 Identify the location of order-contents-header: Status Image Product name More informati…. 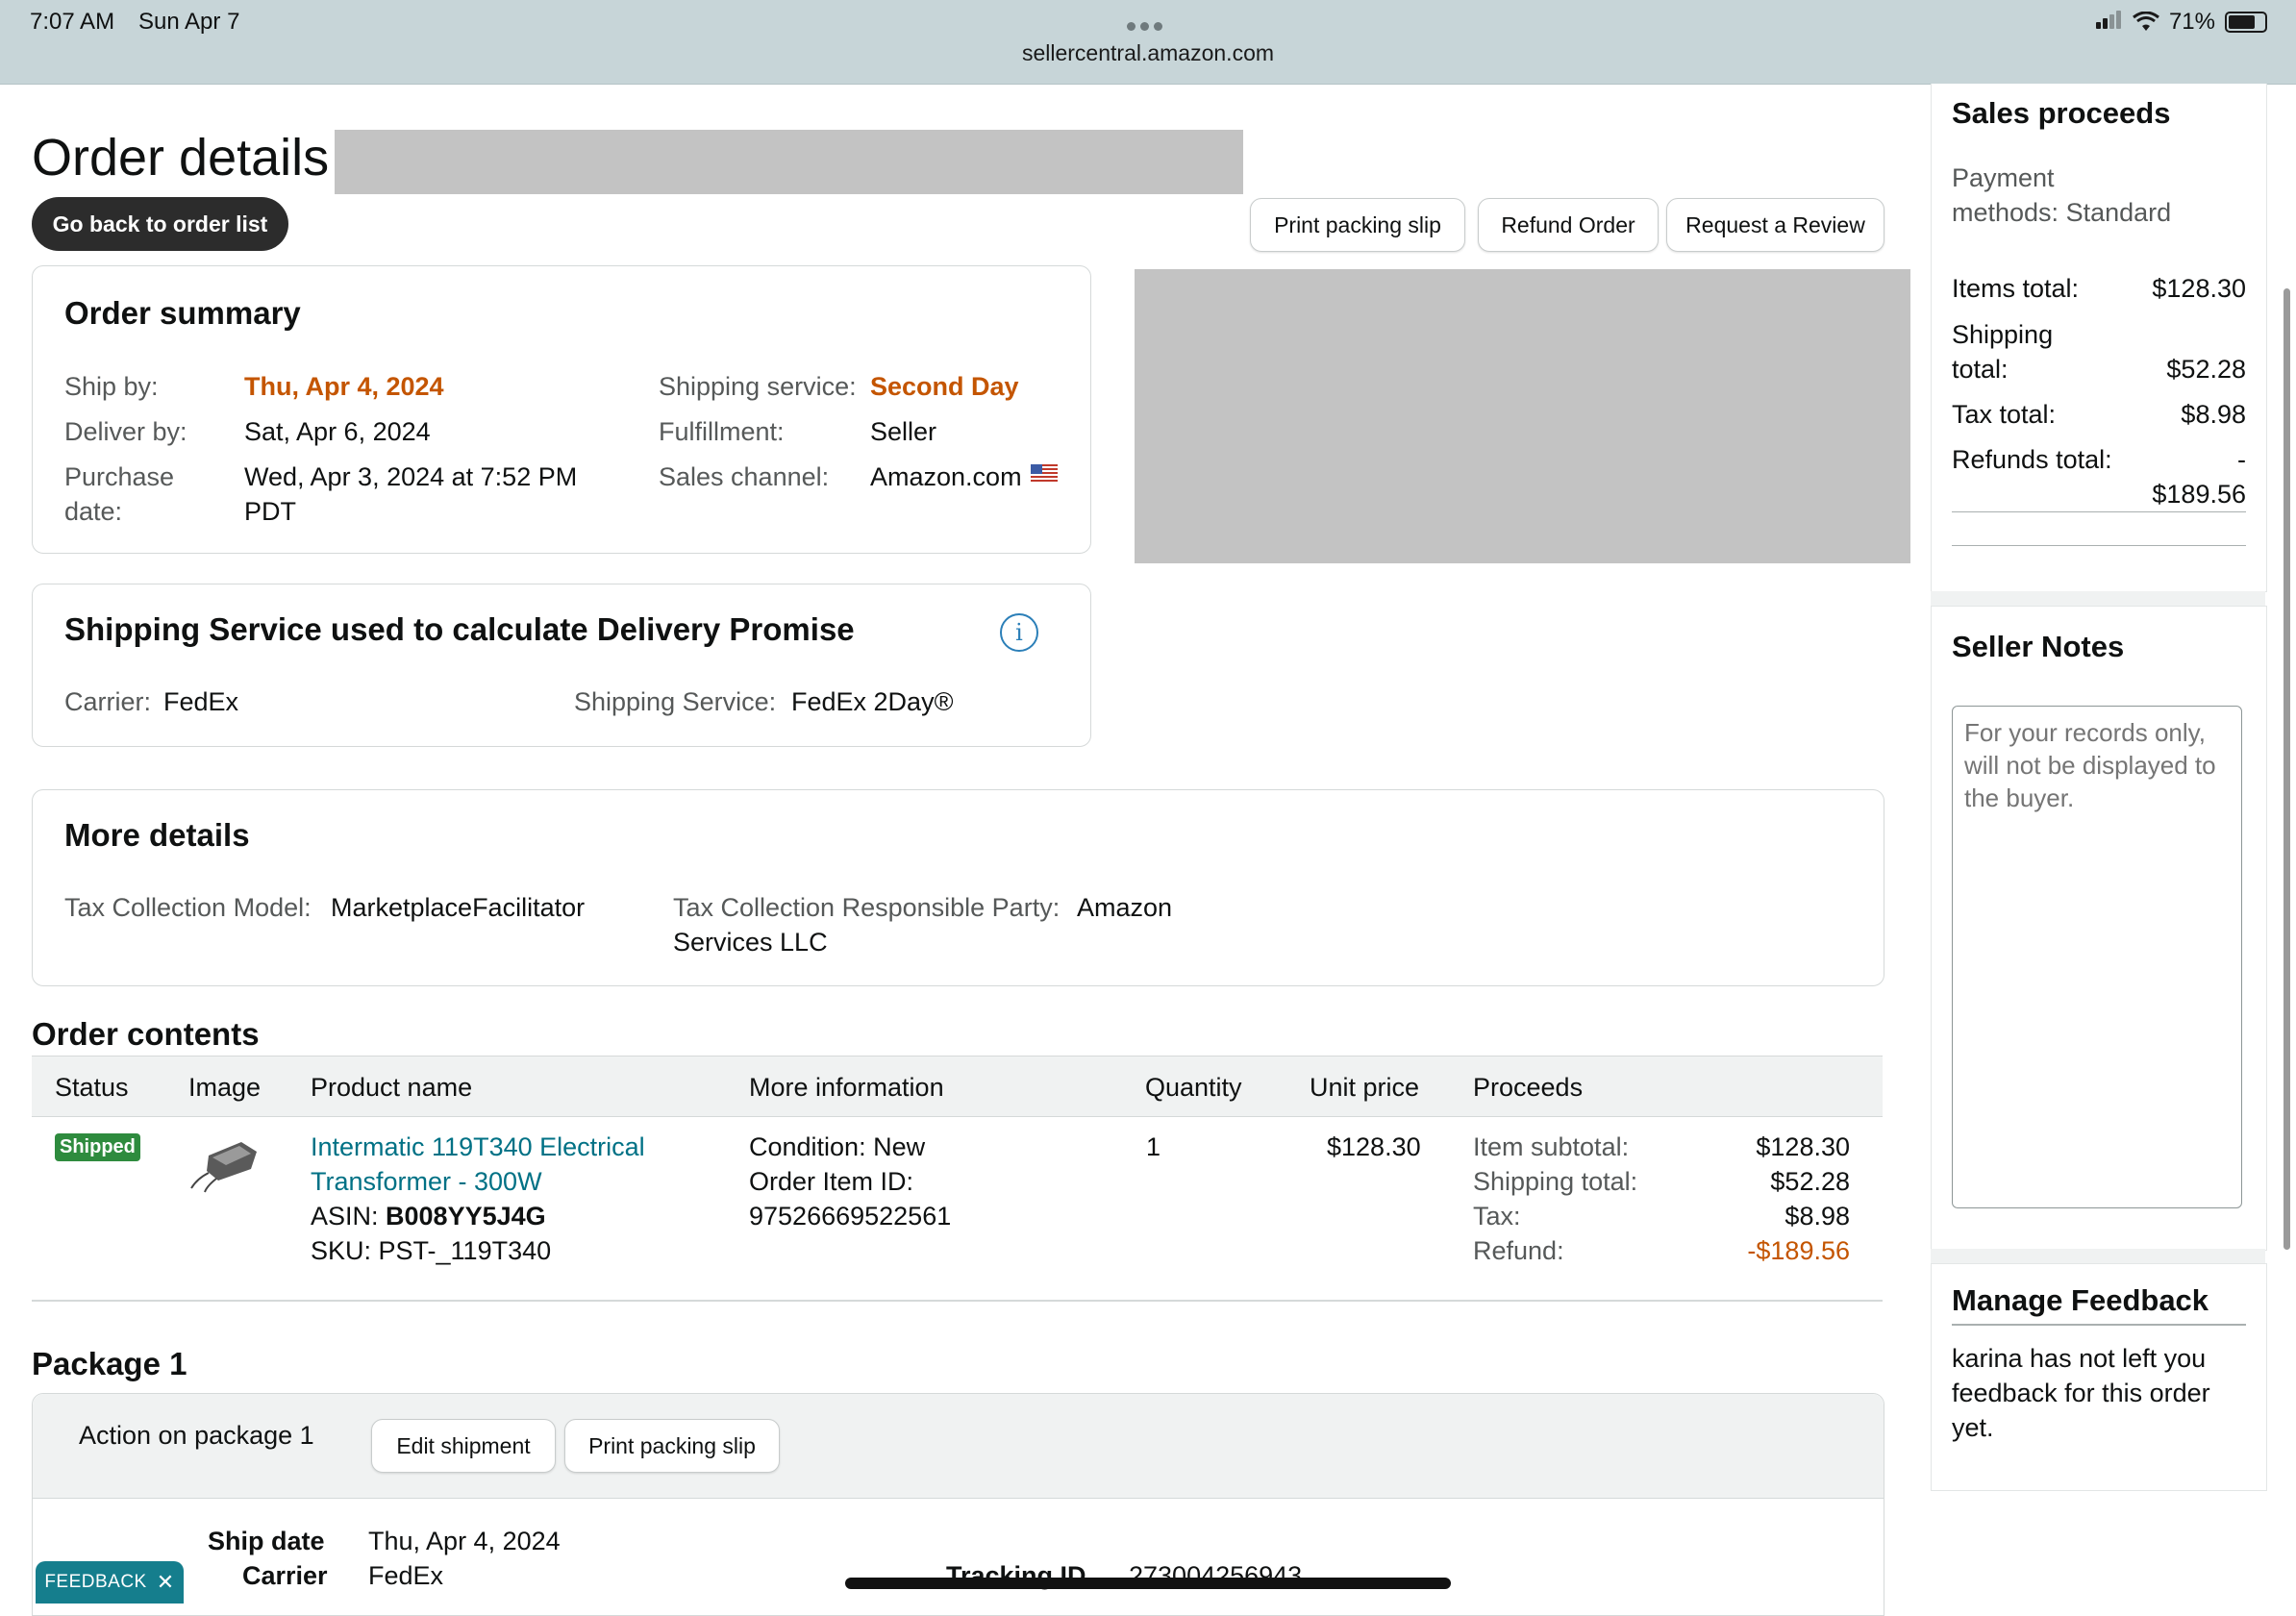
(957, 1086).